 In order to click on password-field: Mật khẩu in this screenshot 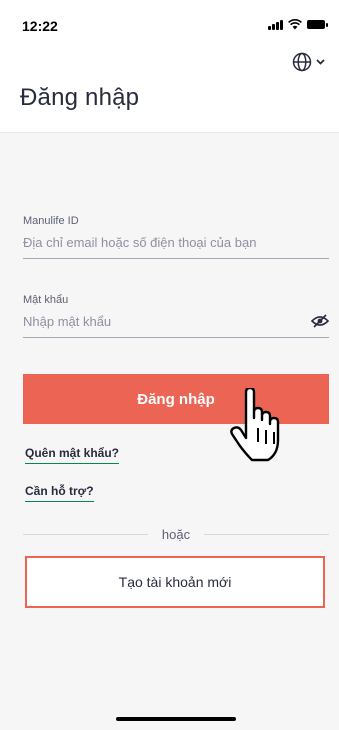, I will do `click(176, 316)`.